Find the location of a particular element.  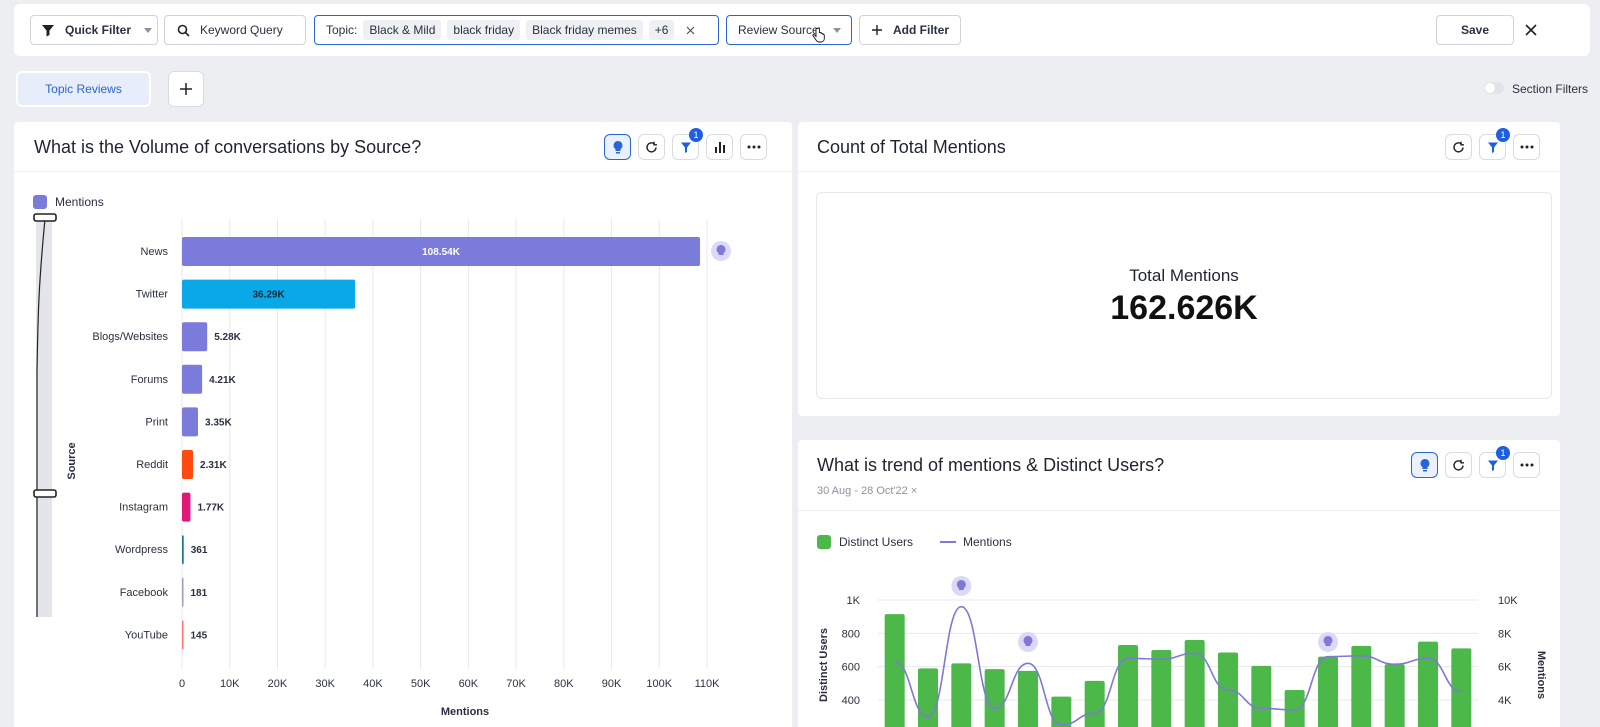

y-tick-label: Wordpress is located at coordinates (141, 550).